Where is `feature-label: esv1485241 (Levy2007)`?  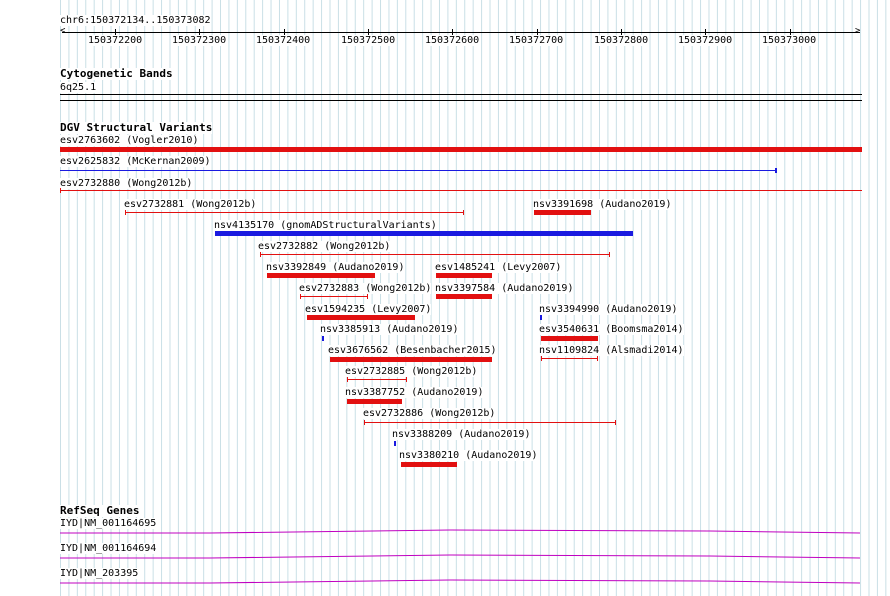 feature-label: esv1485241 (Levy2007) is located at coordinates (498, 267).